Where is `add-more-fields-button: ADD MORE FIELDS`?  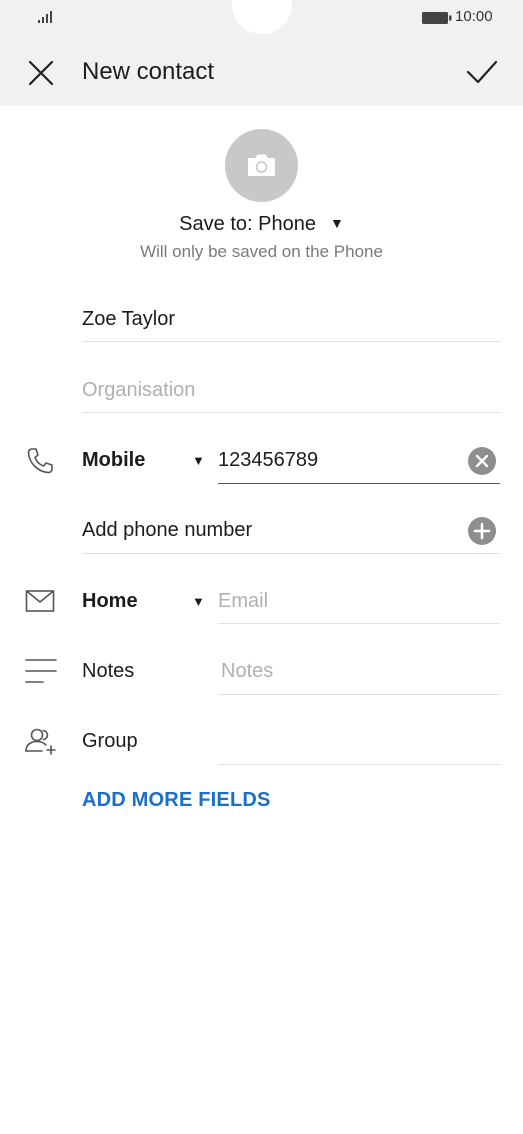 add-more-fields-button: ADD MORE FIELDS is located at coordinates (176, 800).